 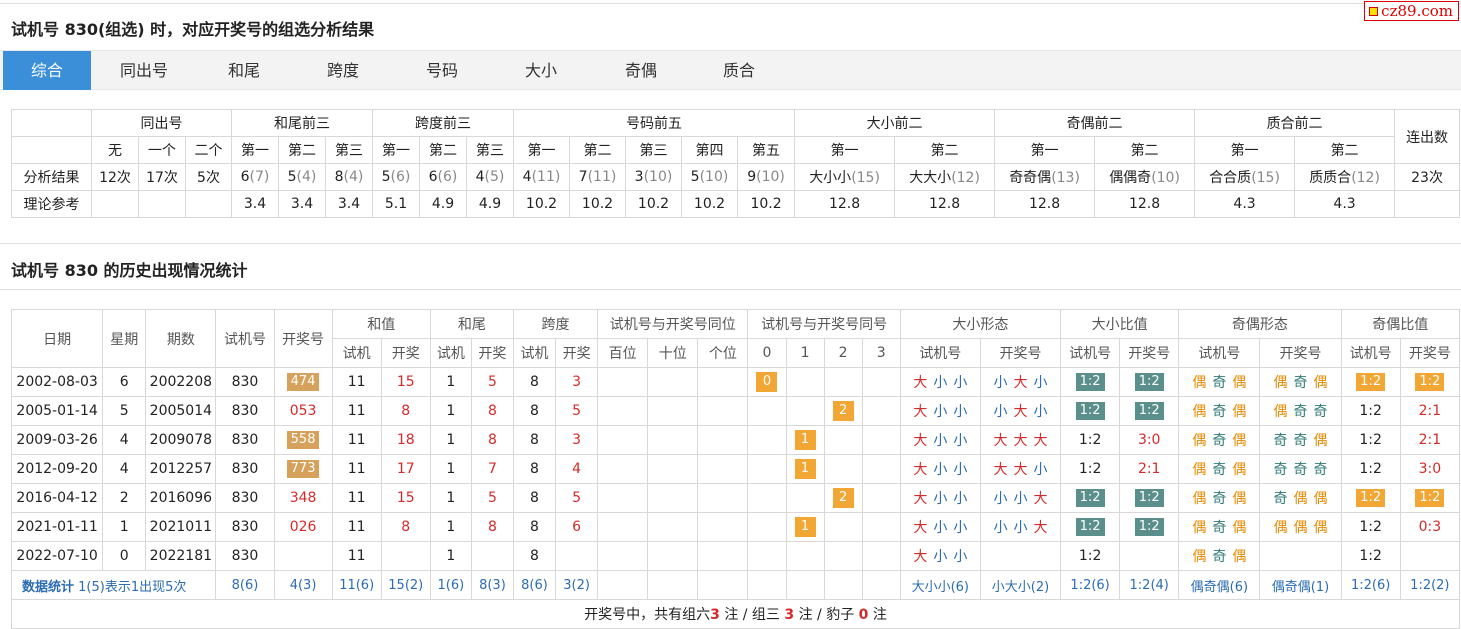 I want to click on issue-cell: 2005014, so click(x=181, y=411).